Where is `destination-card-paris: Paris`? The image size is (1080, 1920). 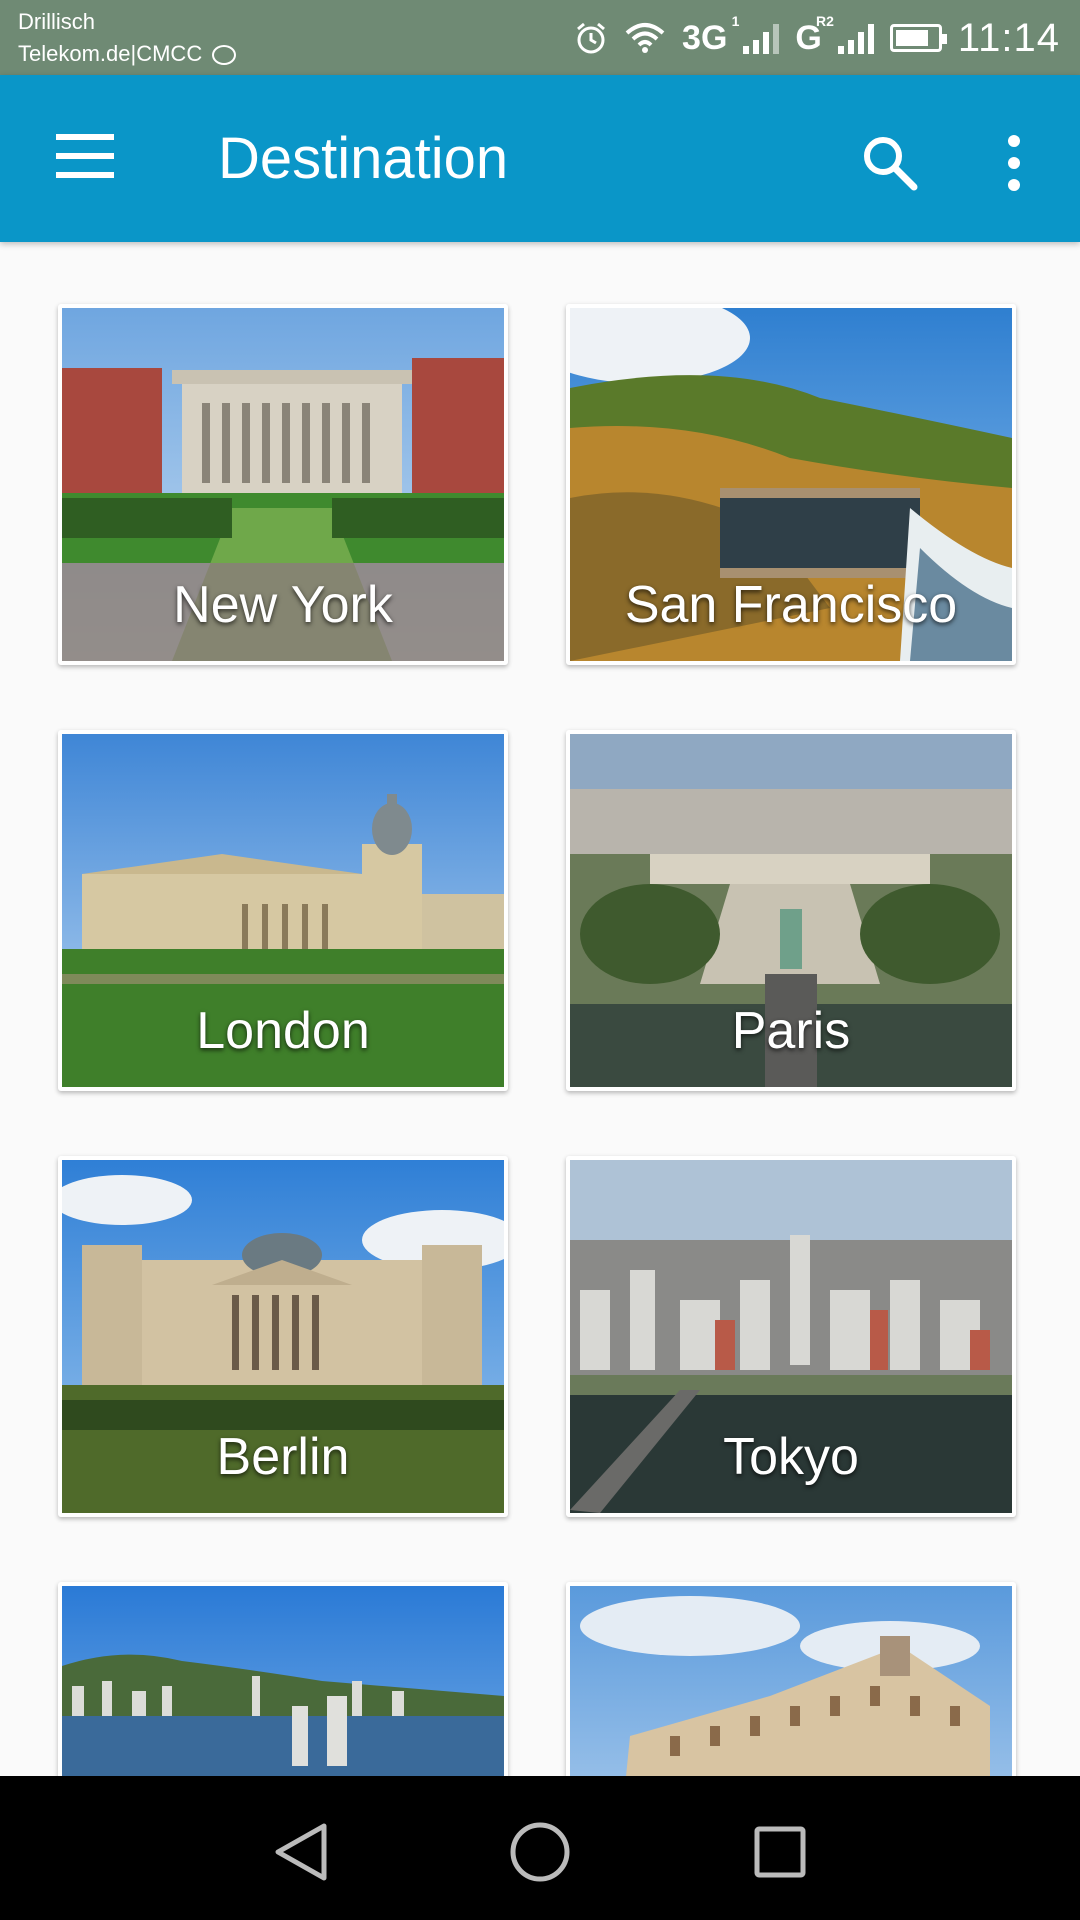
destination-card-paris: Paris is located at coordinates (791, 910).